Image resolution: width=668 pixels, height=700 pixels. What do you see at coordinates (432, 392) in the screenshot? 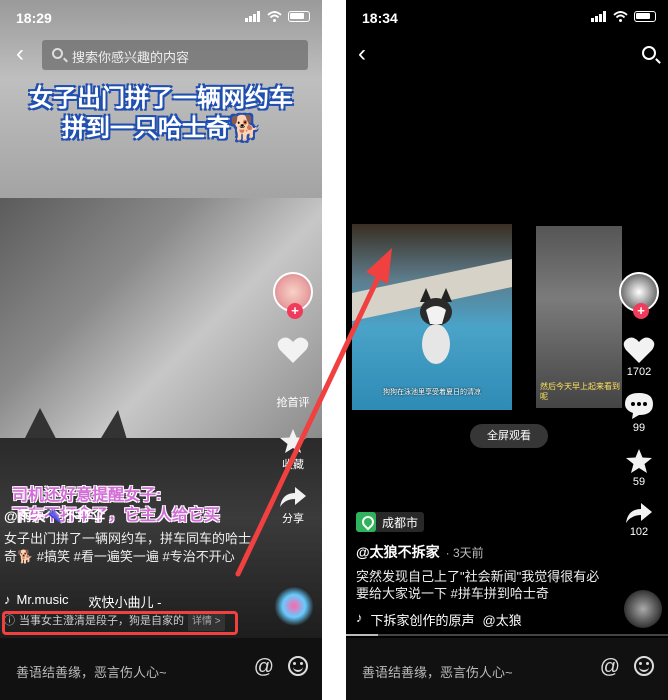
I see `pool-caption: 狗狗在泳池里享受着夏日的清凉` at bounding box center [432, 392].